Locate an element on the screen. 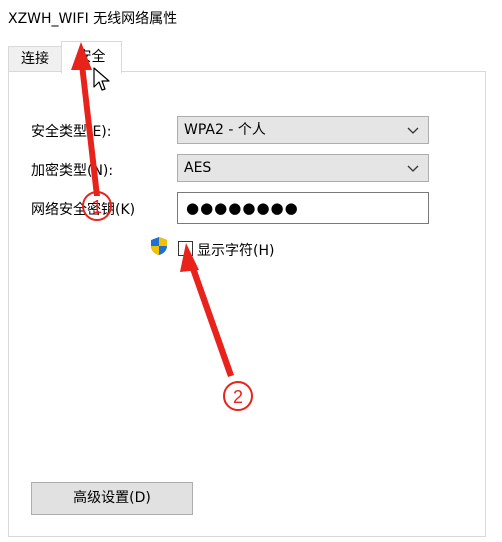 Image resolution: width=502 pixels, height=542 pixels. title-bar: XZWH_WIFI 无线网络属性 is located at coordinates (251, 17).